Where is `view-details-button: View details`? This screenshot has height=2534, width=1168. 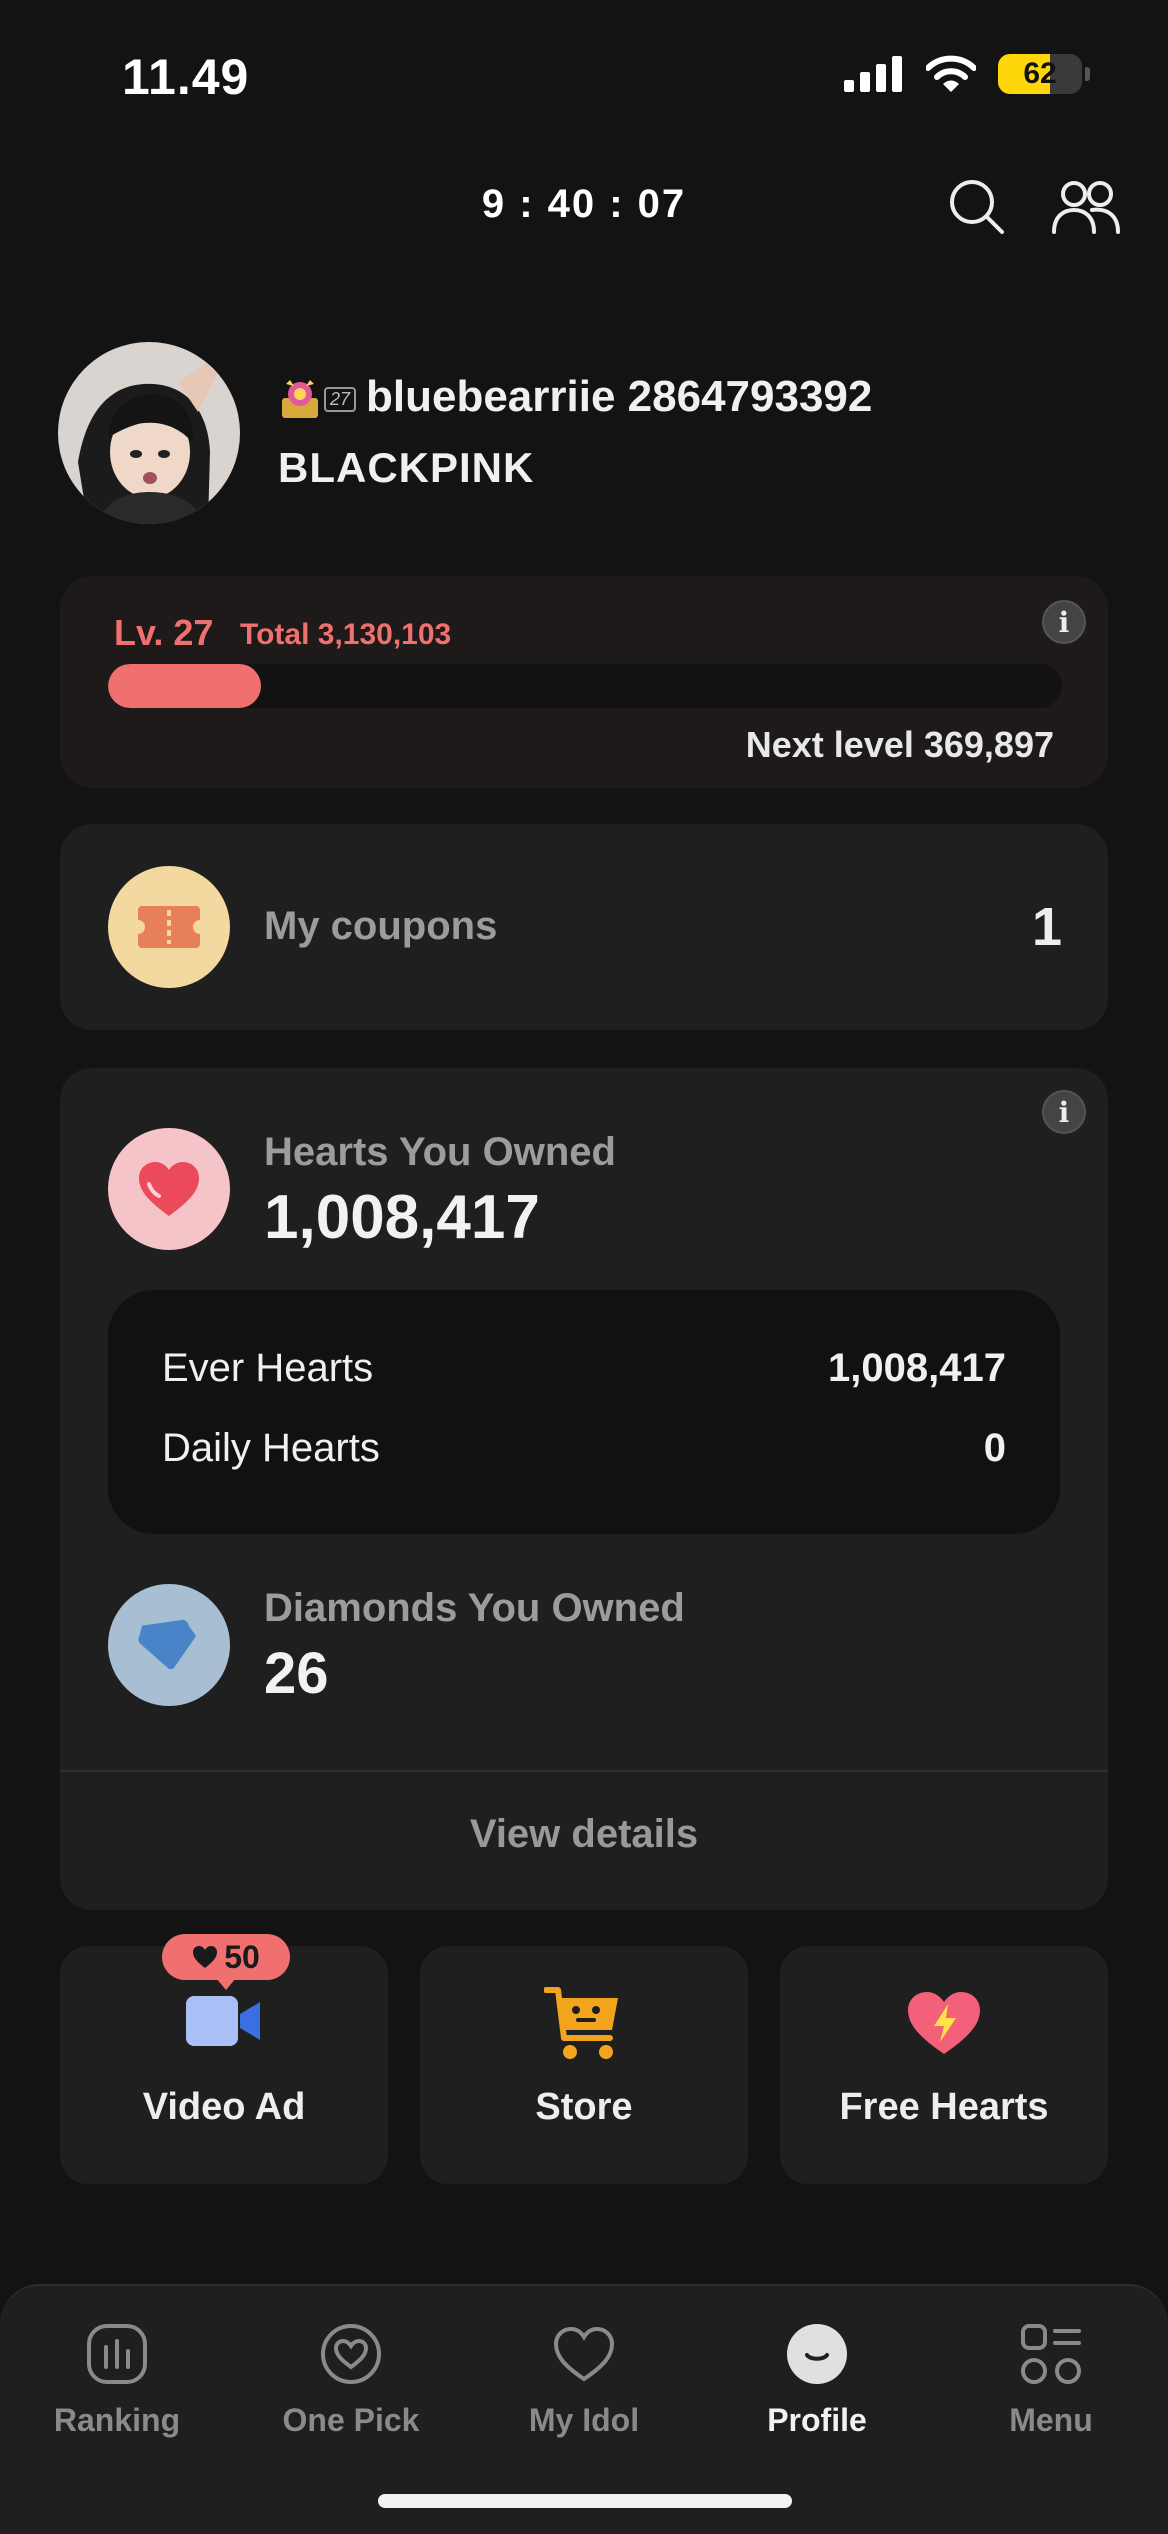 view-details-button: View details is located at coordinates (584, 1834).